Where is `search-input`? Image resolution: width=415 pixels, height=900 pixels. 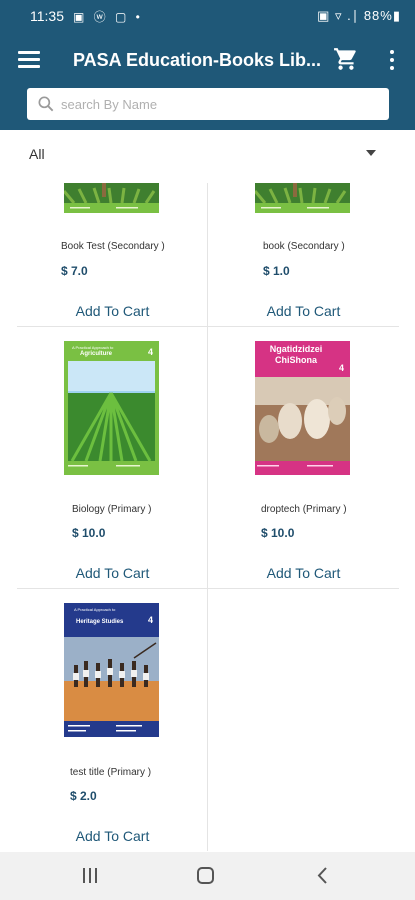
search-input is located at coordinates (221, 104).